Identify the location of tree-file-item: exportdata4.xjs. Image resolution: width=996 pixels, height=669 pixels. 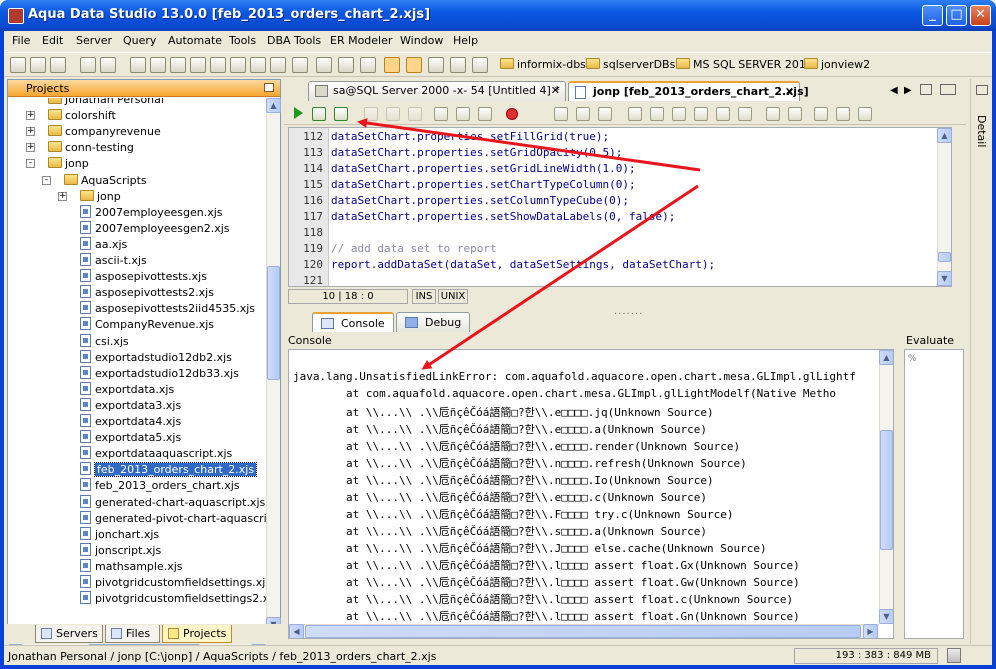
(130, 422).